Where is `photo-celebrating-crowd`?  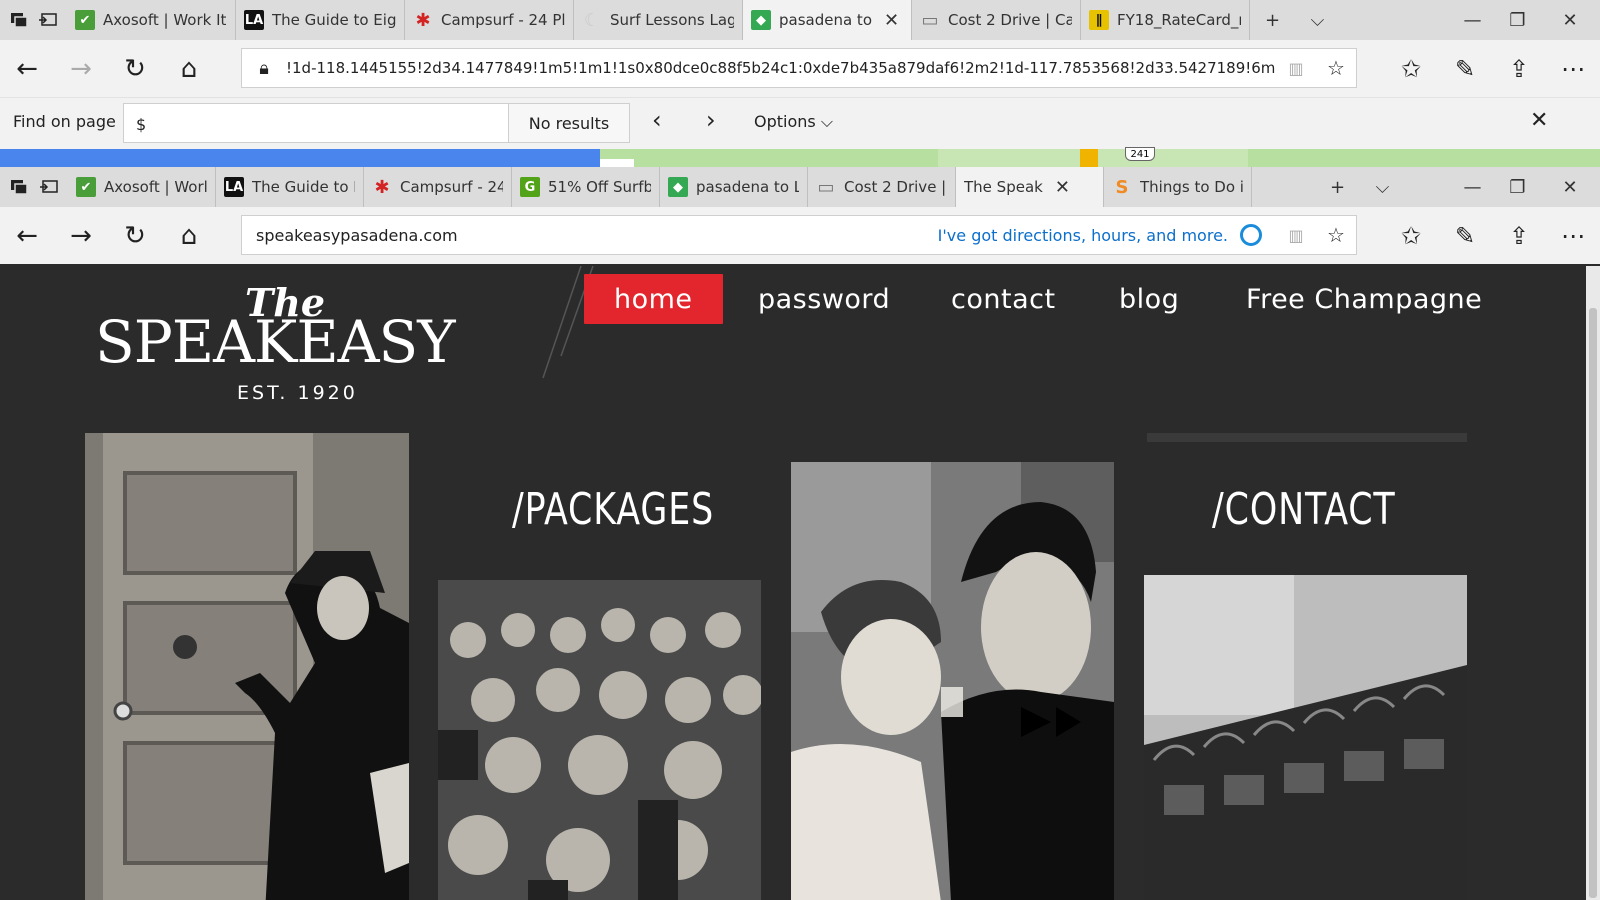
photo-celebrating-crowd is located at coordinates (599, 740).